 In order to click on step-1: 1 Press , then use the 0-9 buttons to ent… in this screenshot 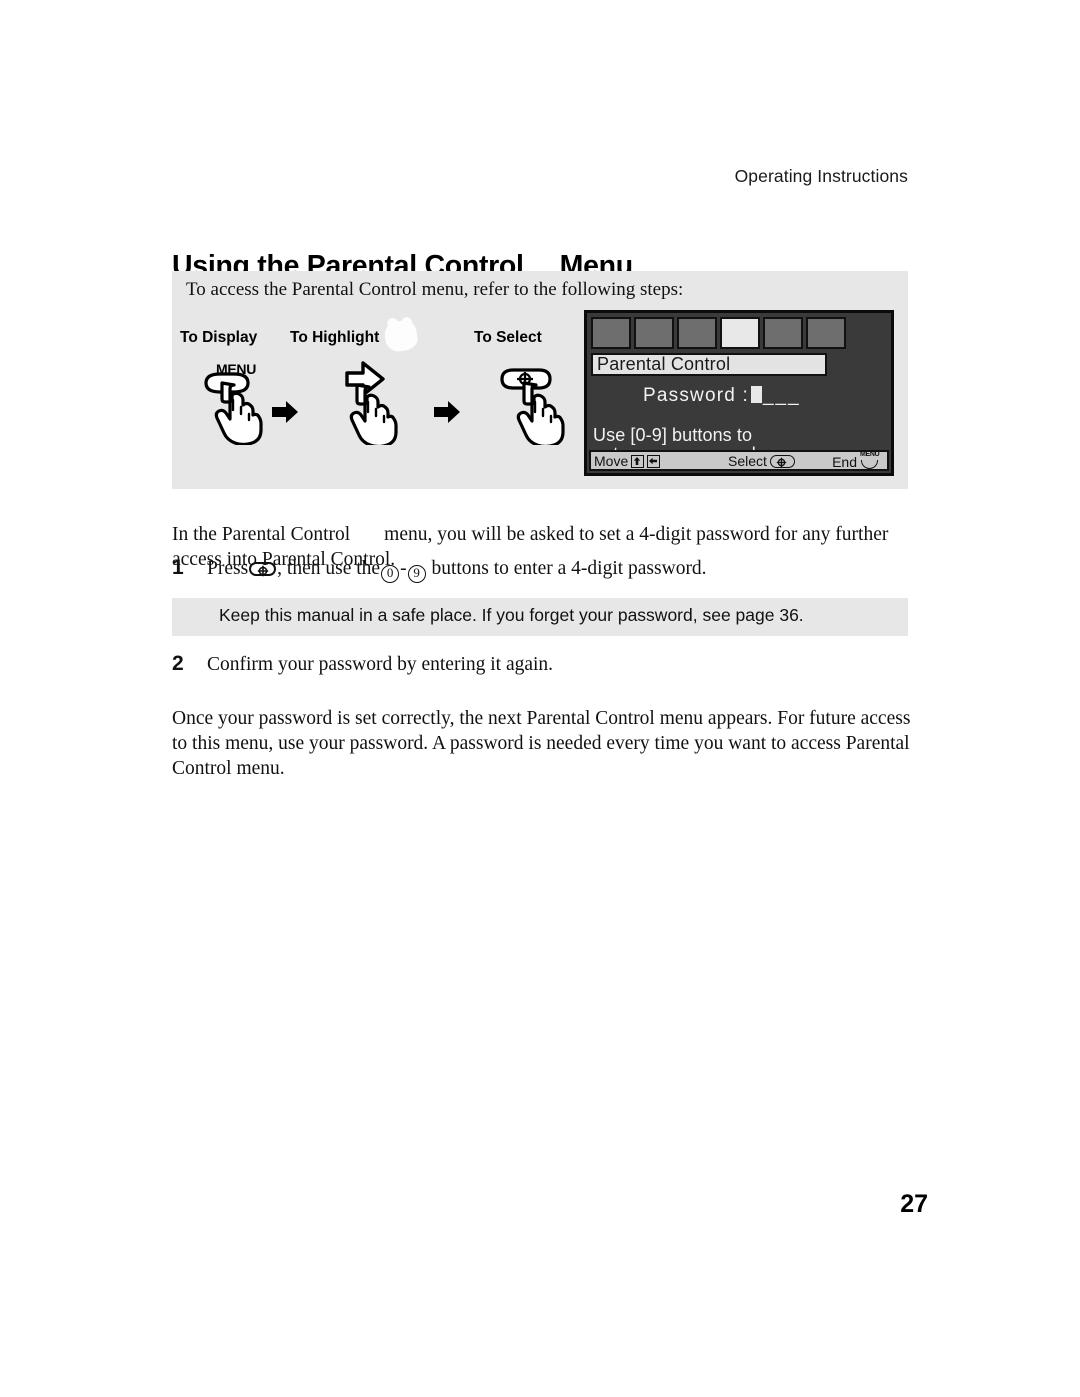, I will do `click(542, 569)`.